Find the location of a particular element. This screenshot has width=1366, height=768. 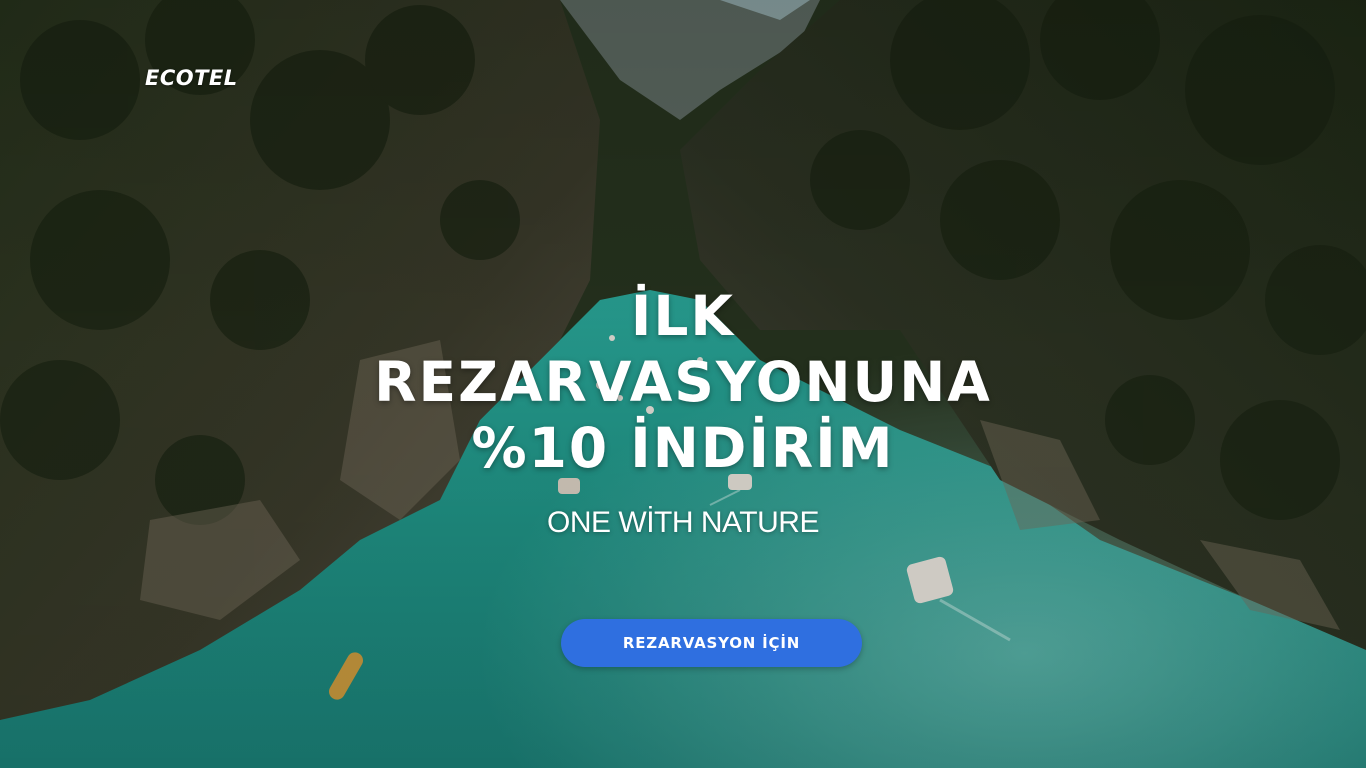

hero-tagline: ONE WİTH NATURE is located at coordinates (683, 522).